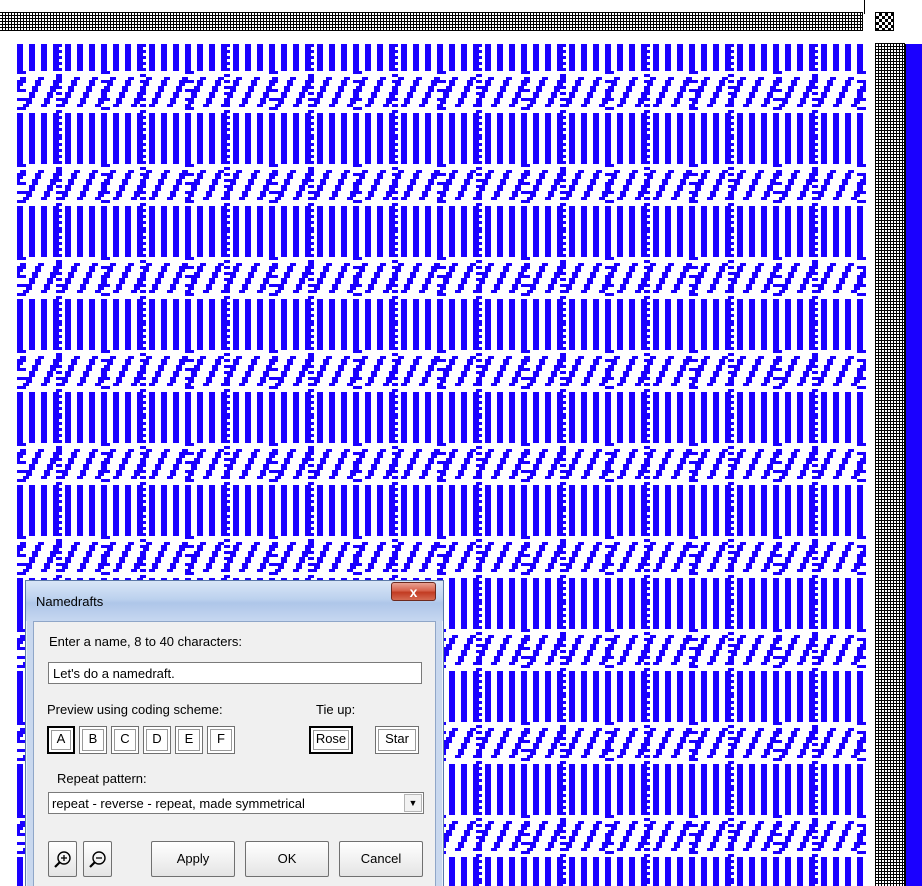  Describe the element at coordinates (914, 465) in the screenshot. I see `weft-color-bar` at that location.